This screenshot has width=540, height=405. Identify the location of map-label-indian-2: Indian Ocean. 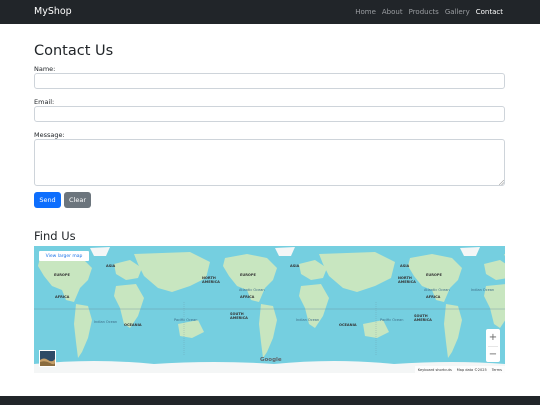
(308, 320).